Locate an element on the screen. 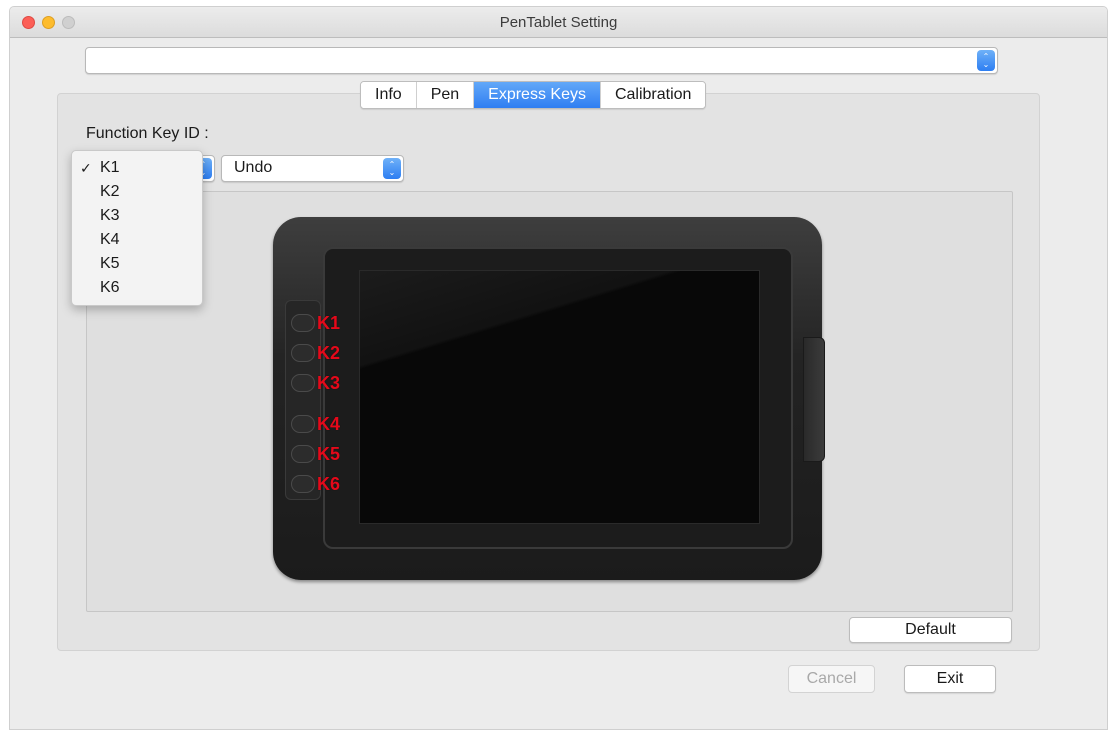 This screenshot has height=731, width=1110. tab-express-keys: Express Keys is located at coordinates (537, 95).